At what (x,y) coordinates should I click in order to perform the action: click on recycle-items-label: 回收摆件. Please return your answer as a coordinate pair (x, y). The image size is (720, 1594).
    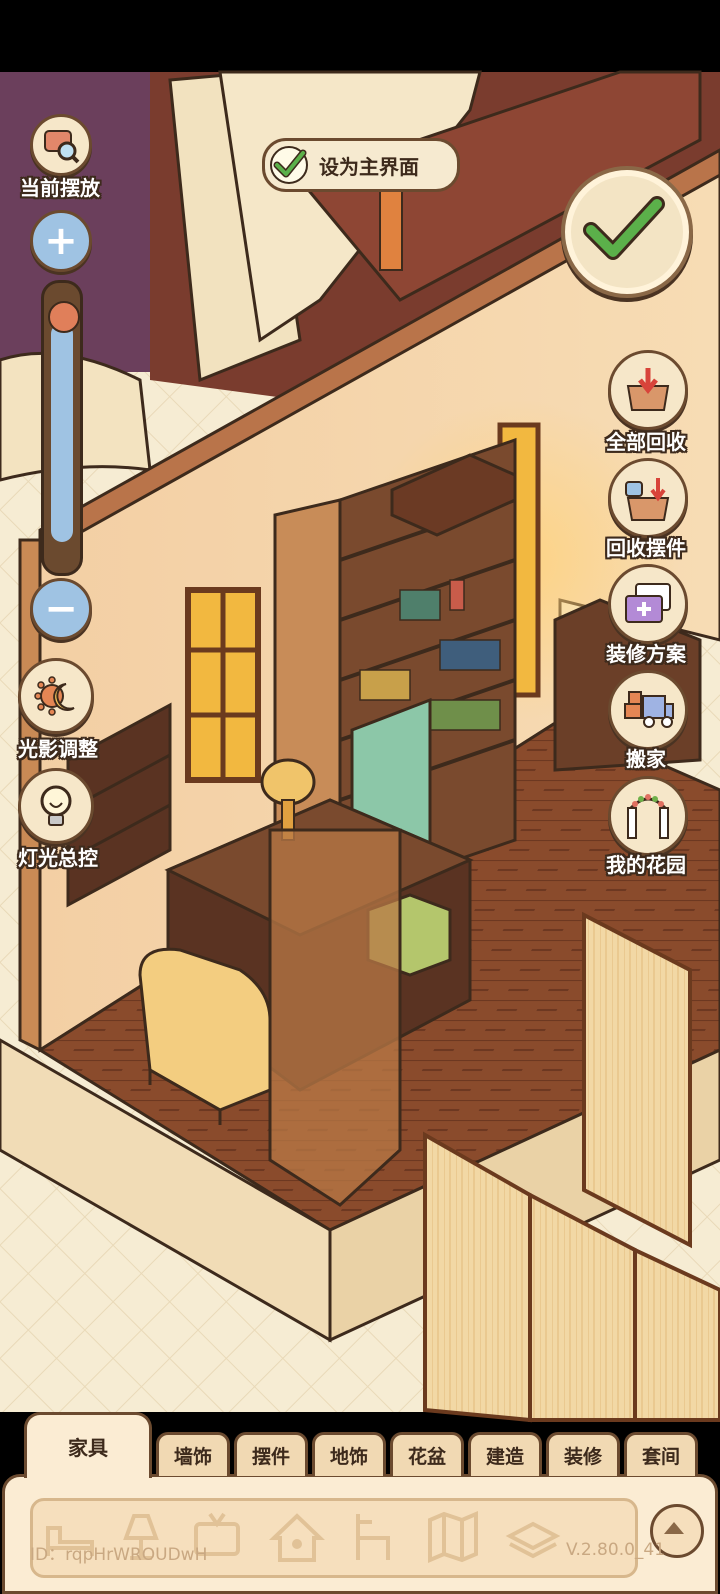
    Looking at the image, I should click on (646, 548).